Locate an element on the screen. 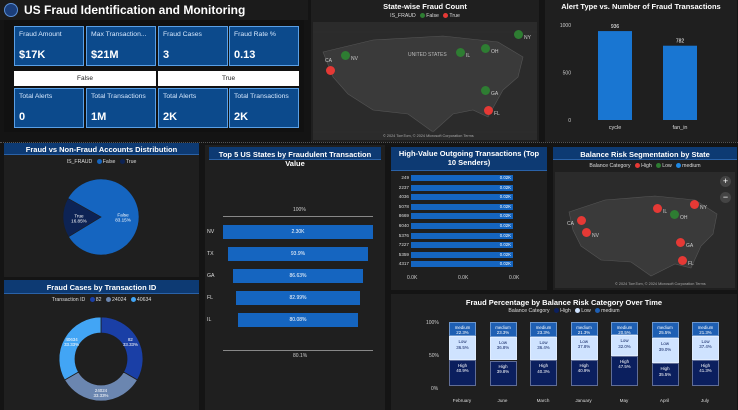  legend-dot-true is located at coordinates (446, 16).